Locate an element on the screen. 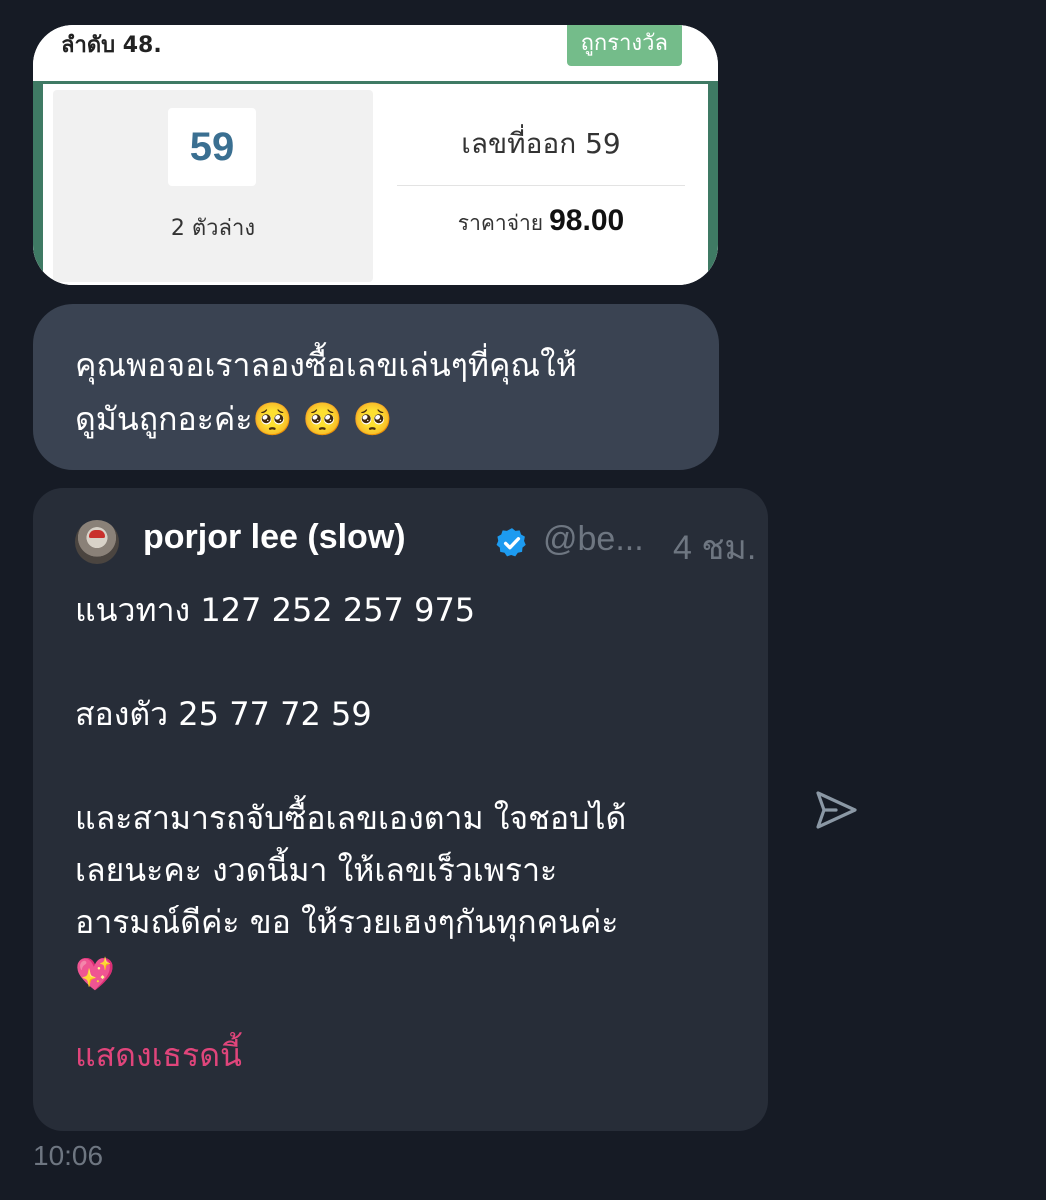 This screenshot has width=1046, height=1200. lottery-payout: ราคาจ่าย 98.00 is located at coordinates (541, 222).